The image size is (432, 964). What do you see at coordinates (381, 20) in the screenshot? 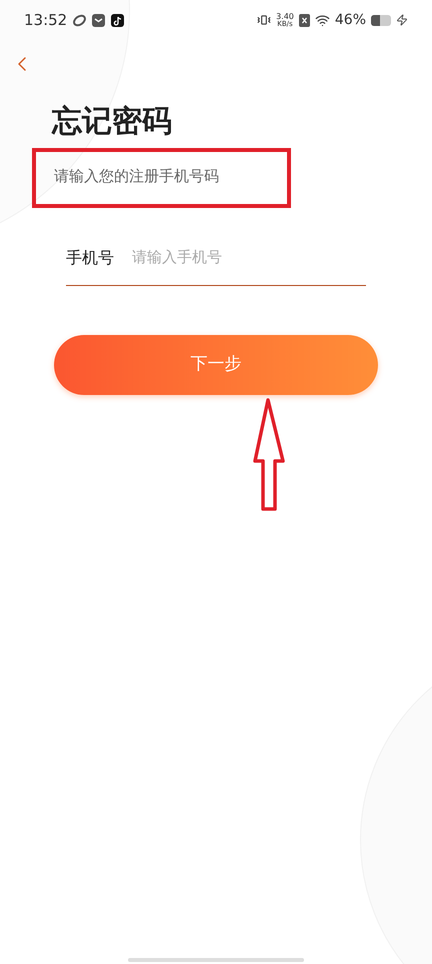
I see `battery-icon` at bounding box center [381, 20].